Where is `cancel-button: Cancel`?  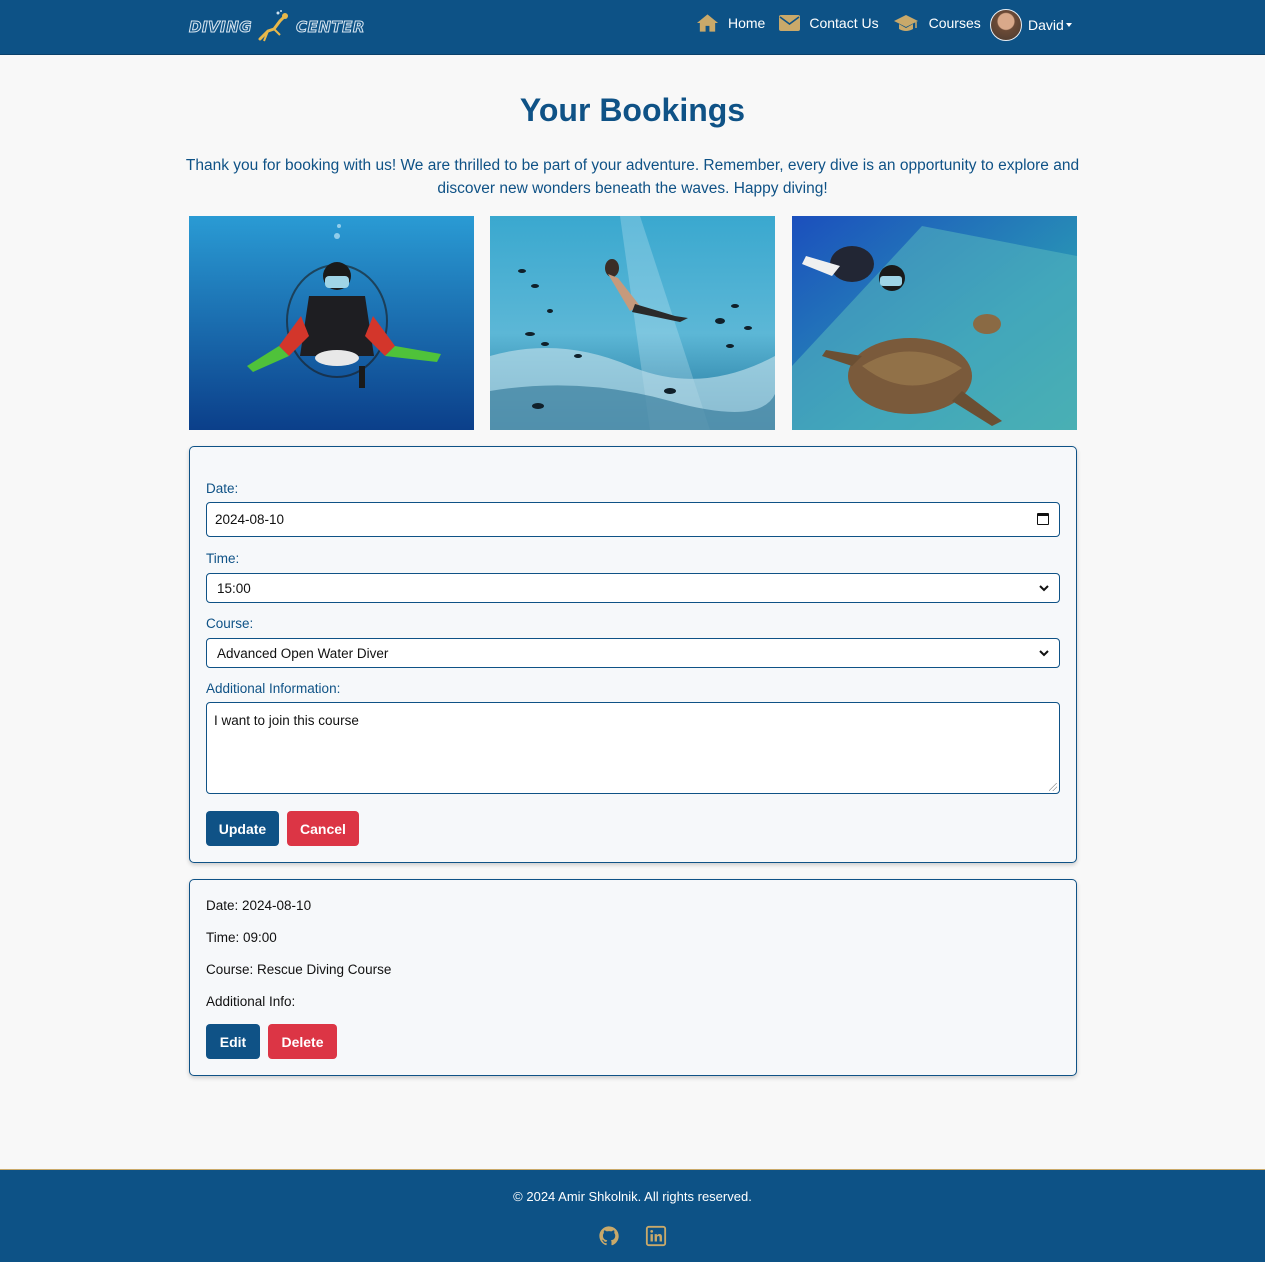 cancel-button: Cancel is located at coordinates (323, 828).